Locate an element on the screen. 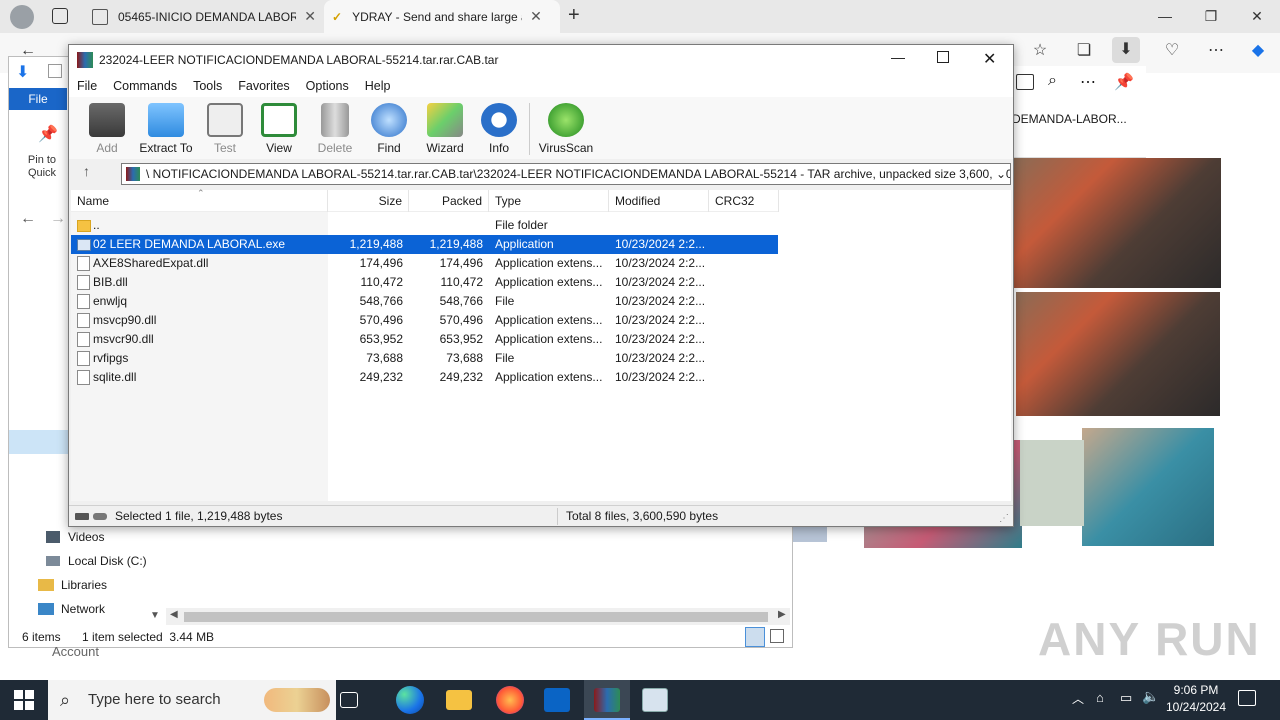 This screenshot has height=720, width=1280. account-label: Account is located at coordinates (75, 651).